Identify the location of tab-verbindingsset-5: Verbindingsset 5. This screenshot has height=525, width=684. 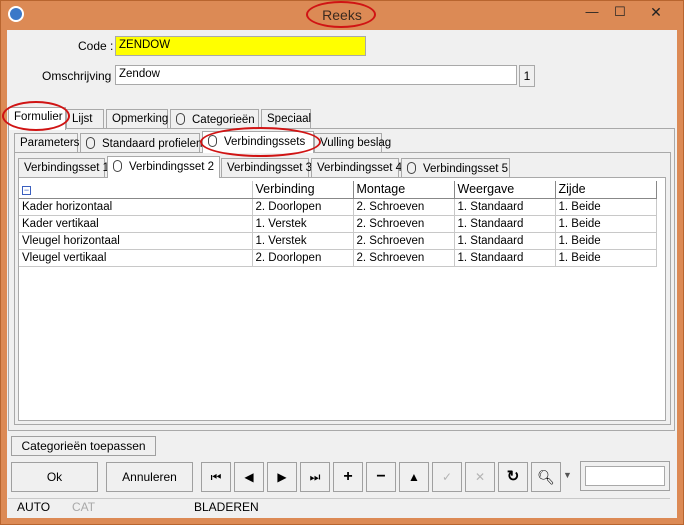
(455, 168).